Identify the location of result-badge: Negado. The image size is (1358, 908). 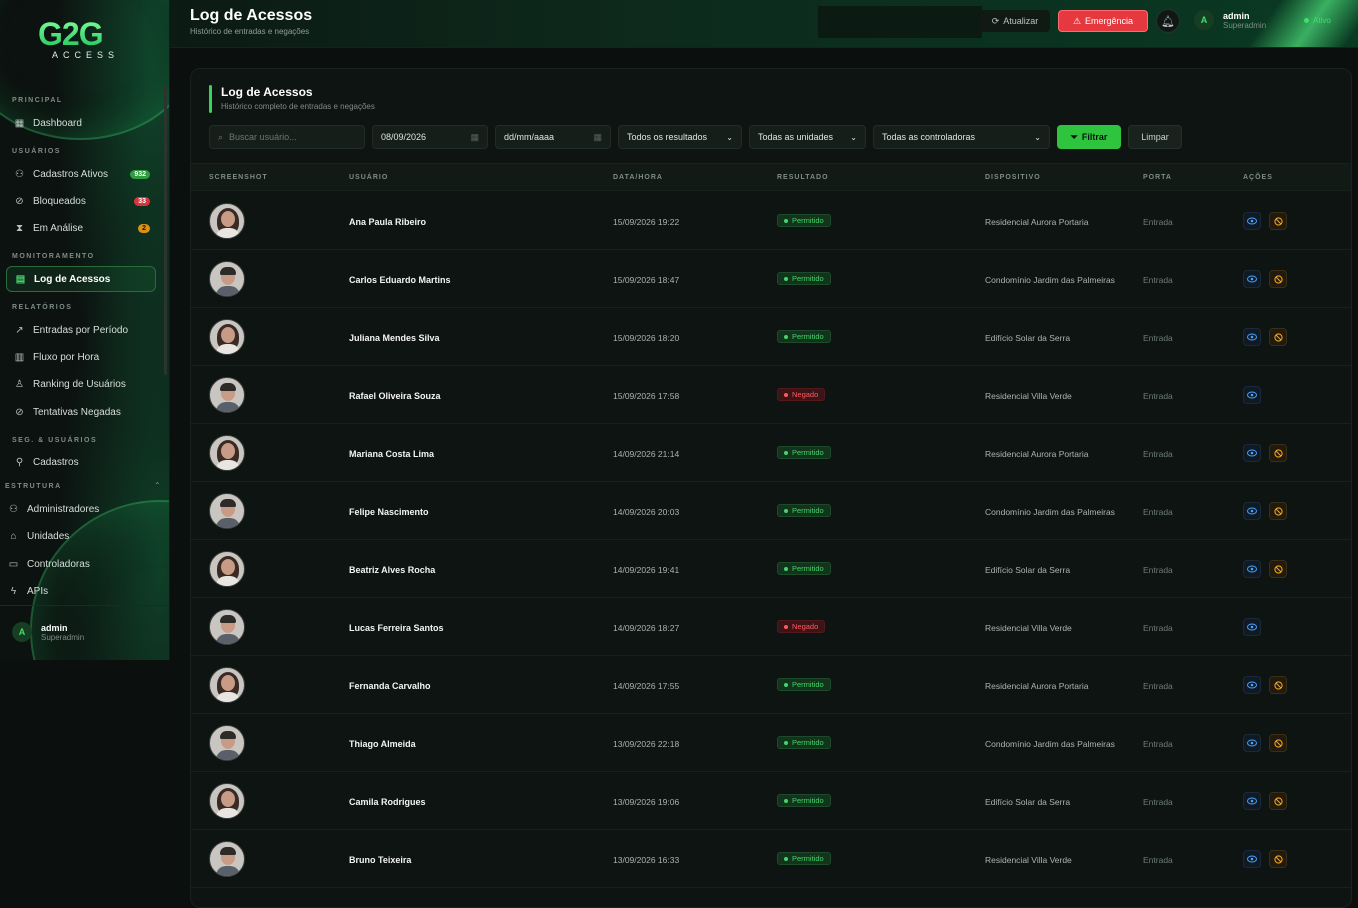
(801, 394).